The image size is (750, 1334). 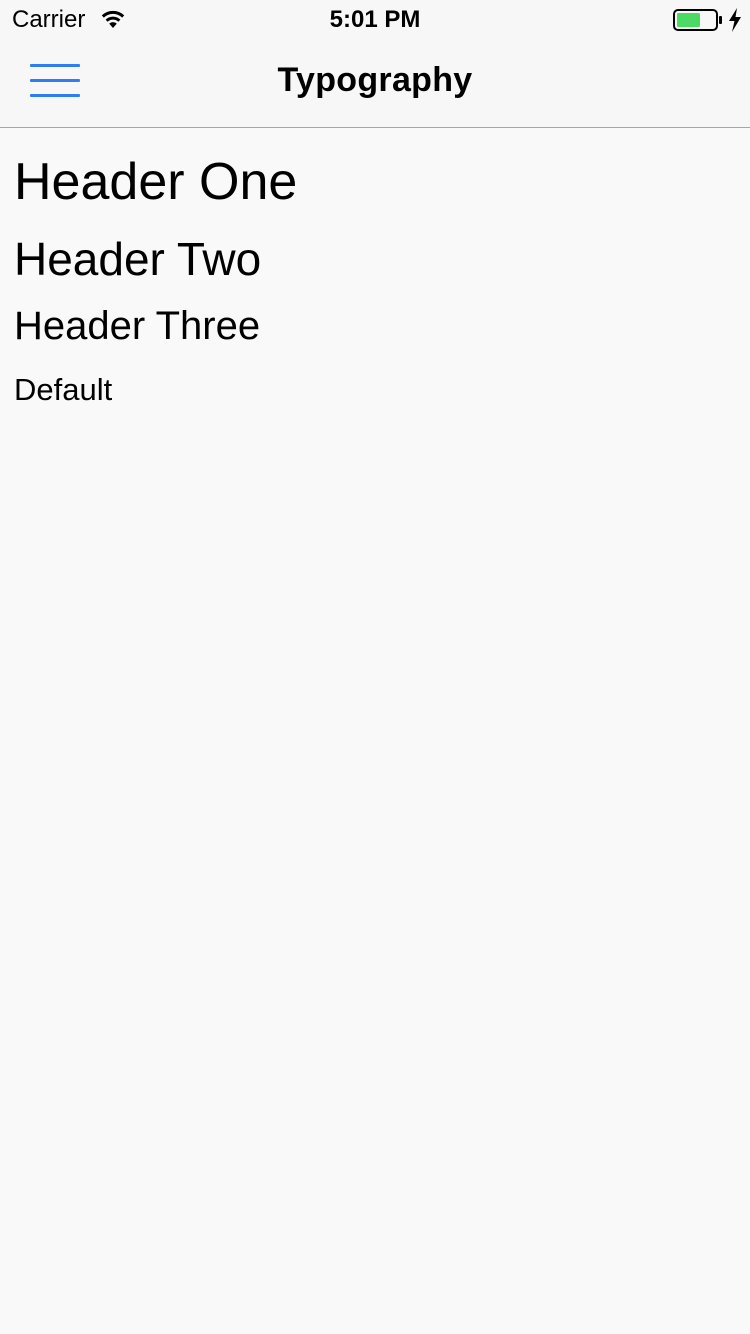 I want to click on battery-icon, so click(x=697, y=20).